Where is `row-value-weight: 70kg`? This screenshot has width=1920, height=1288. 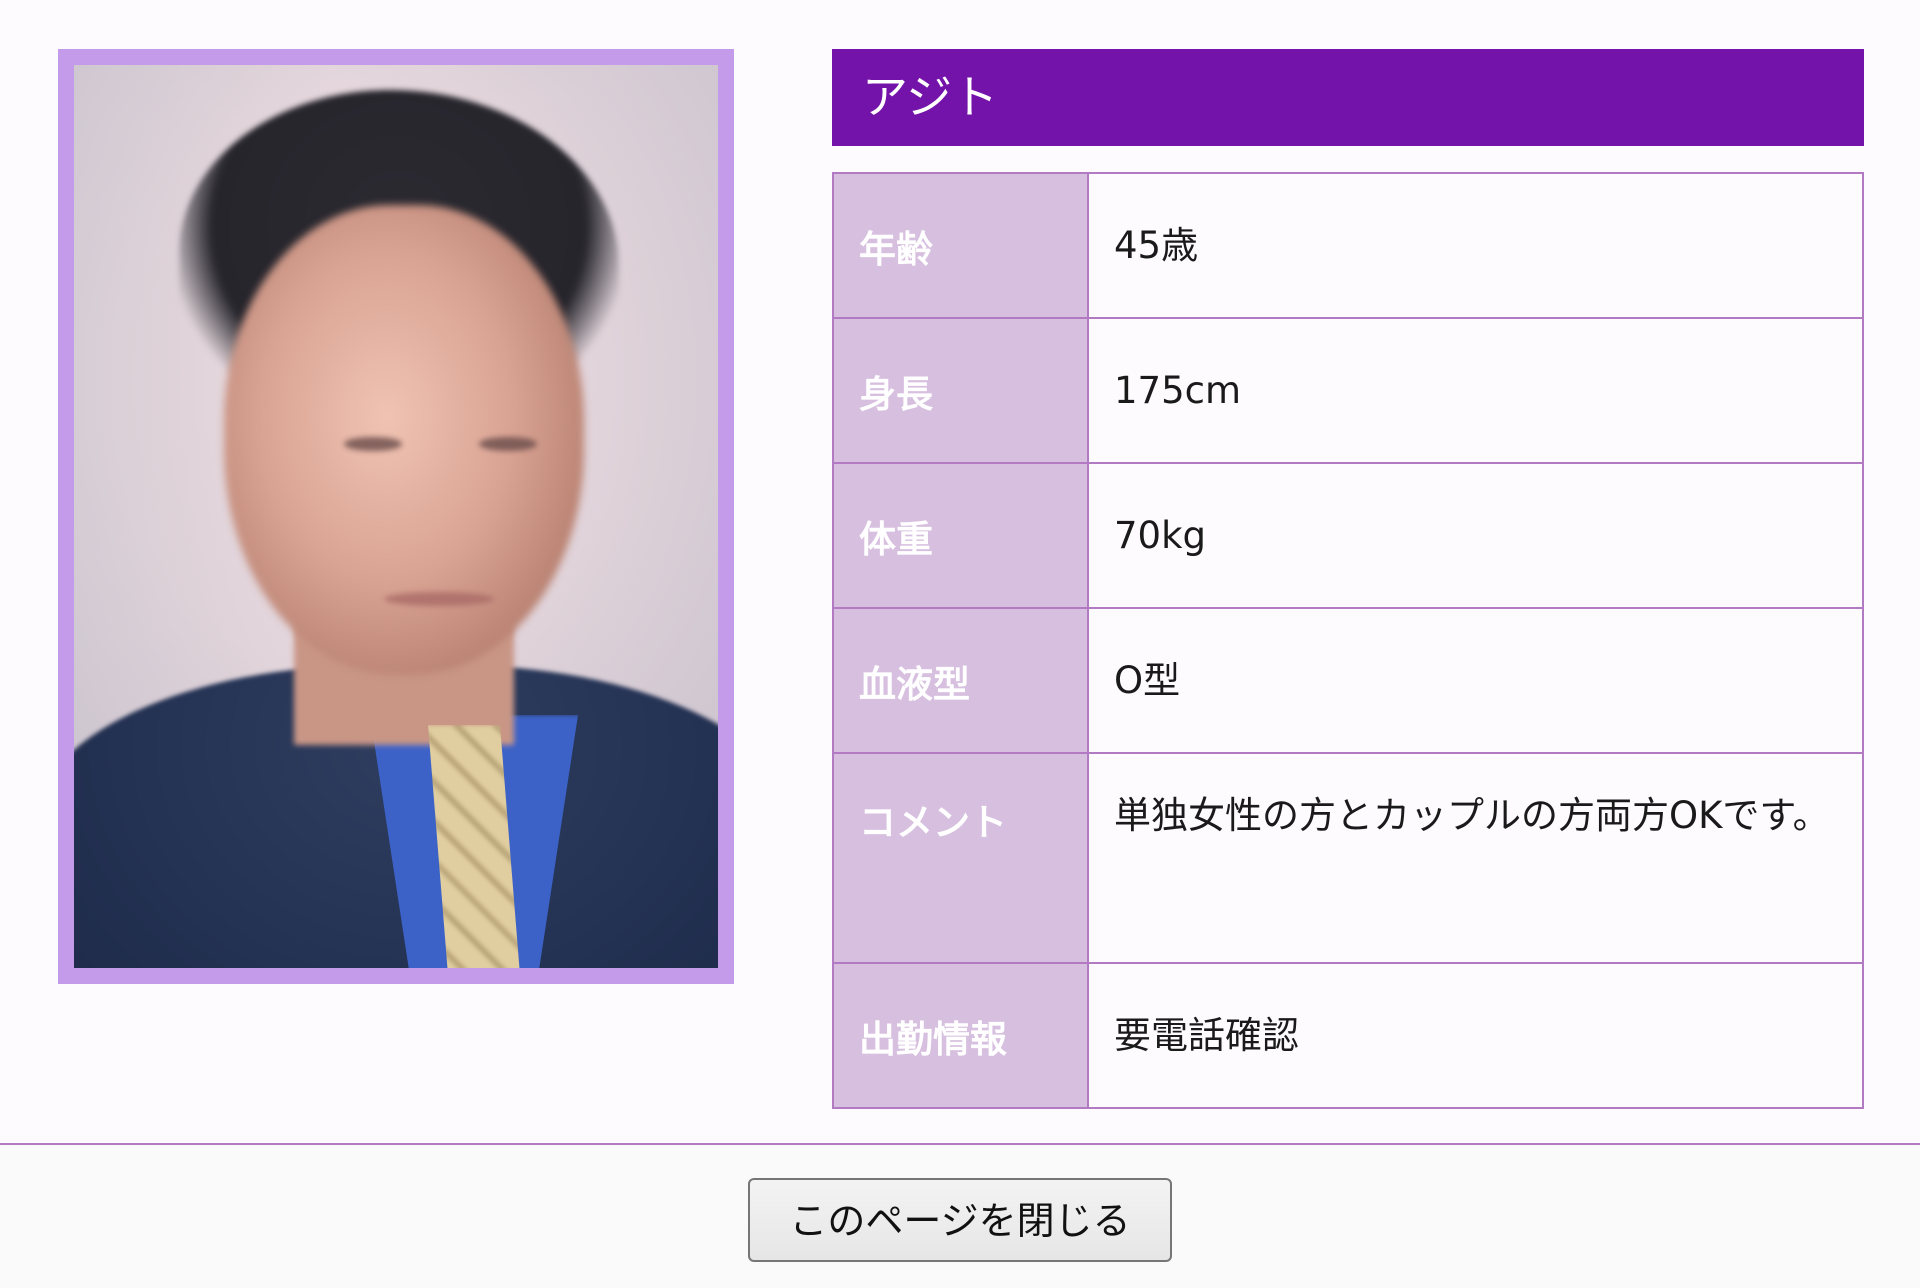
row-value-weight: 70kg is located at coordinates (1475, 535).